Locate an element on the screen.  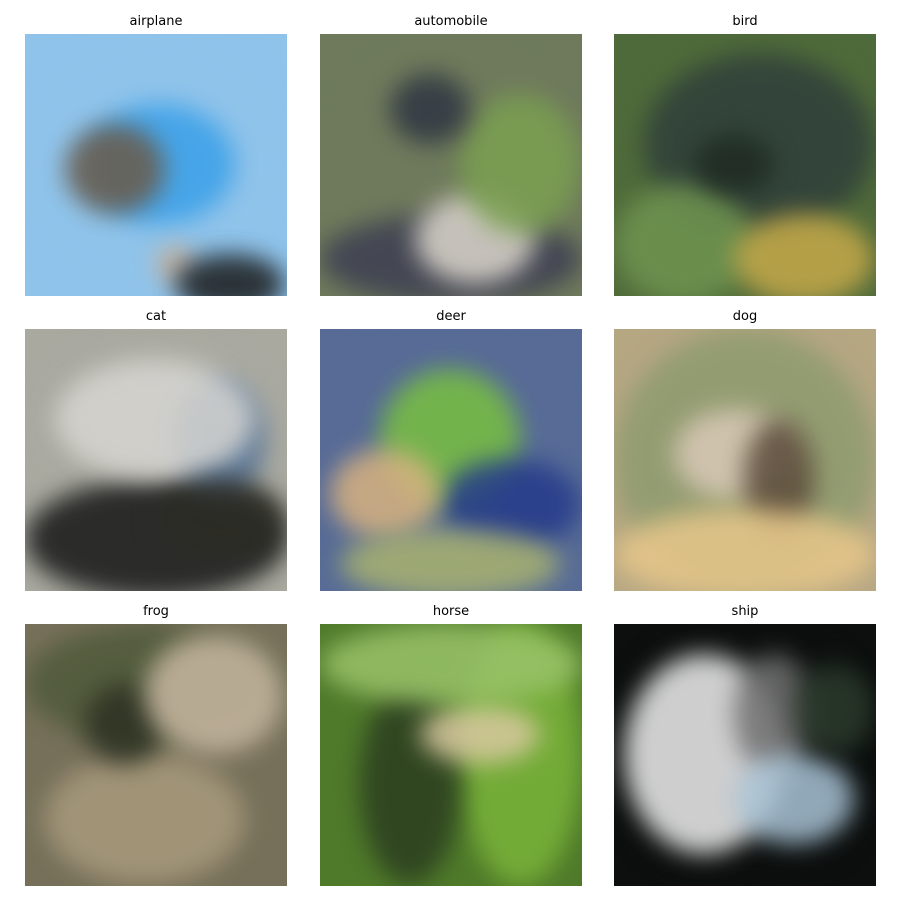
panel-title: bird is located at coordinates (745, 21).